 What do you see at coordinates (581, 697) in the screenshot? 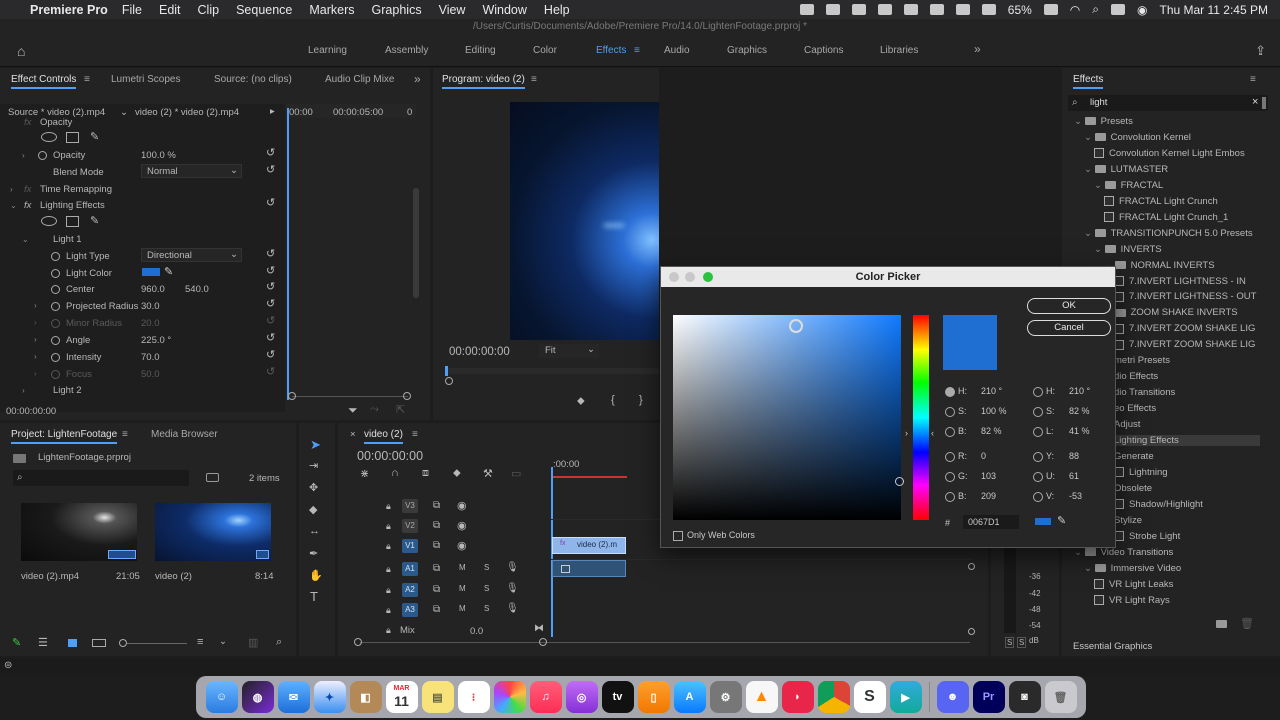
I see `podcasts-icon: ◎` at bounding box center [581, 697].